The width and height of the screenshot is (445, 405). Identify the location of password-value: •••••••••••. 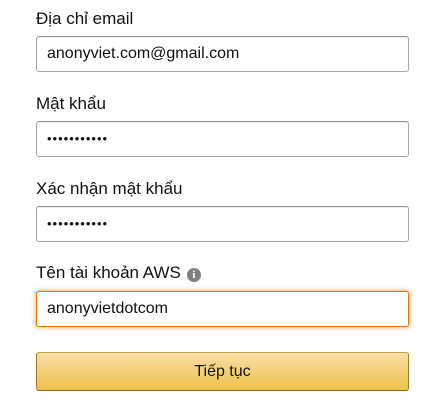
(78, 138).